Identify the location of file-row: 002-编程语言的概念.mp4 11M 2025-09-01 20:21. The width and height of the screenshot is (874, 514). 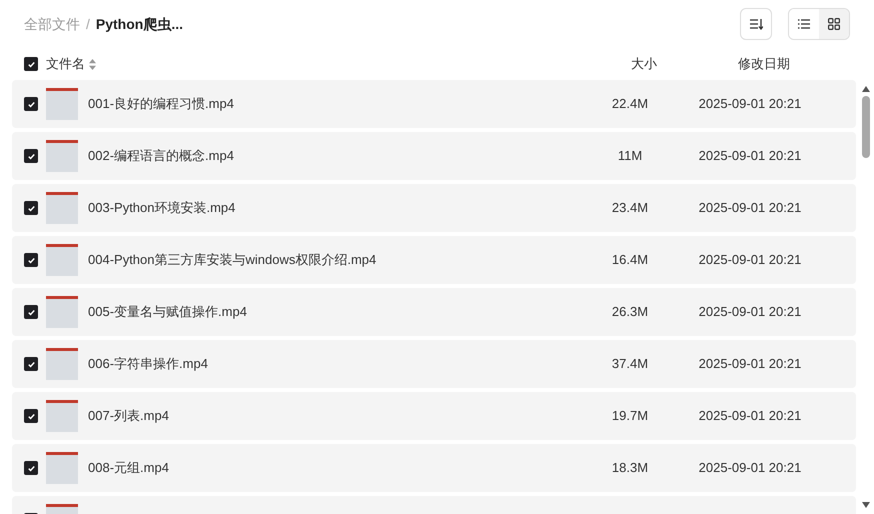
(434, 156).